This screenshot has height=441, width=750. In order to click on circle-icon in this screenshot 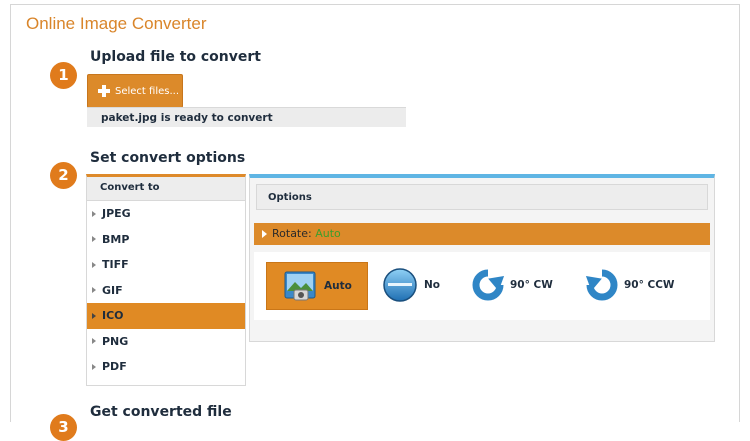, I will do `click(400, 285)`.